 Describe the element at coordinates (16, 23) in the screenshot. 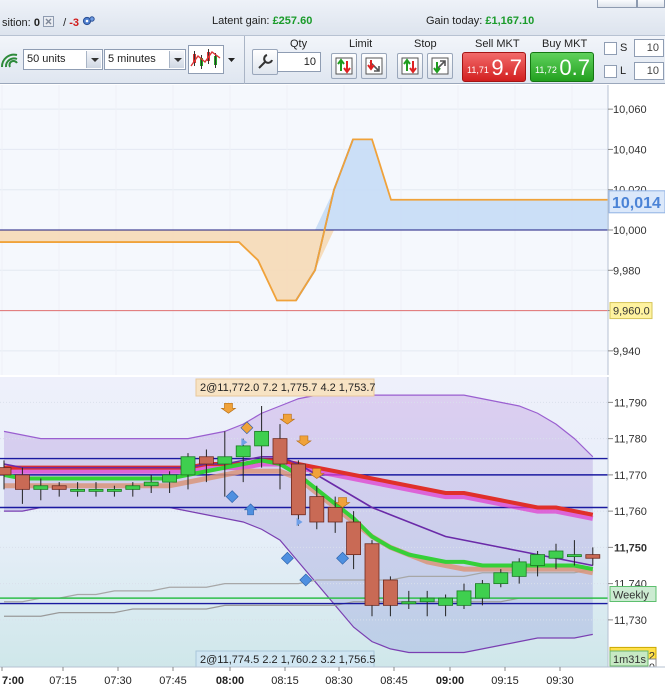

I see `position-label: sition:` at that location.